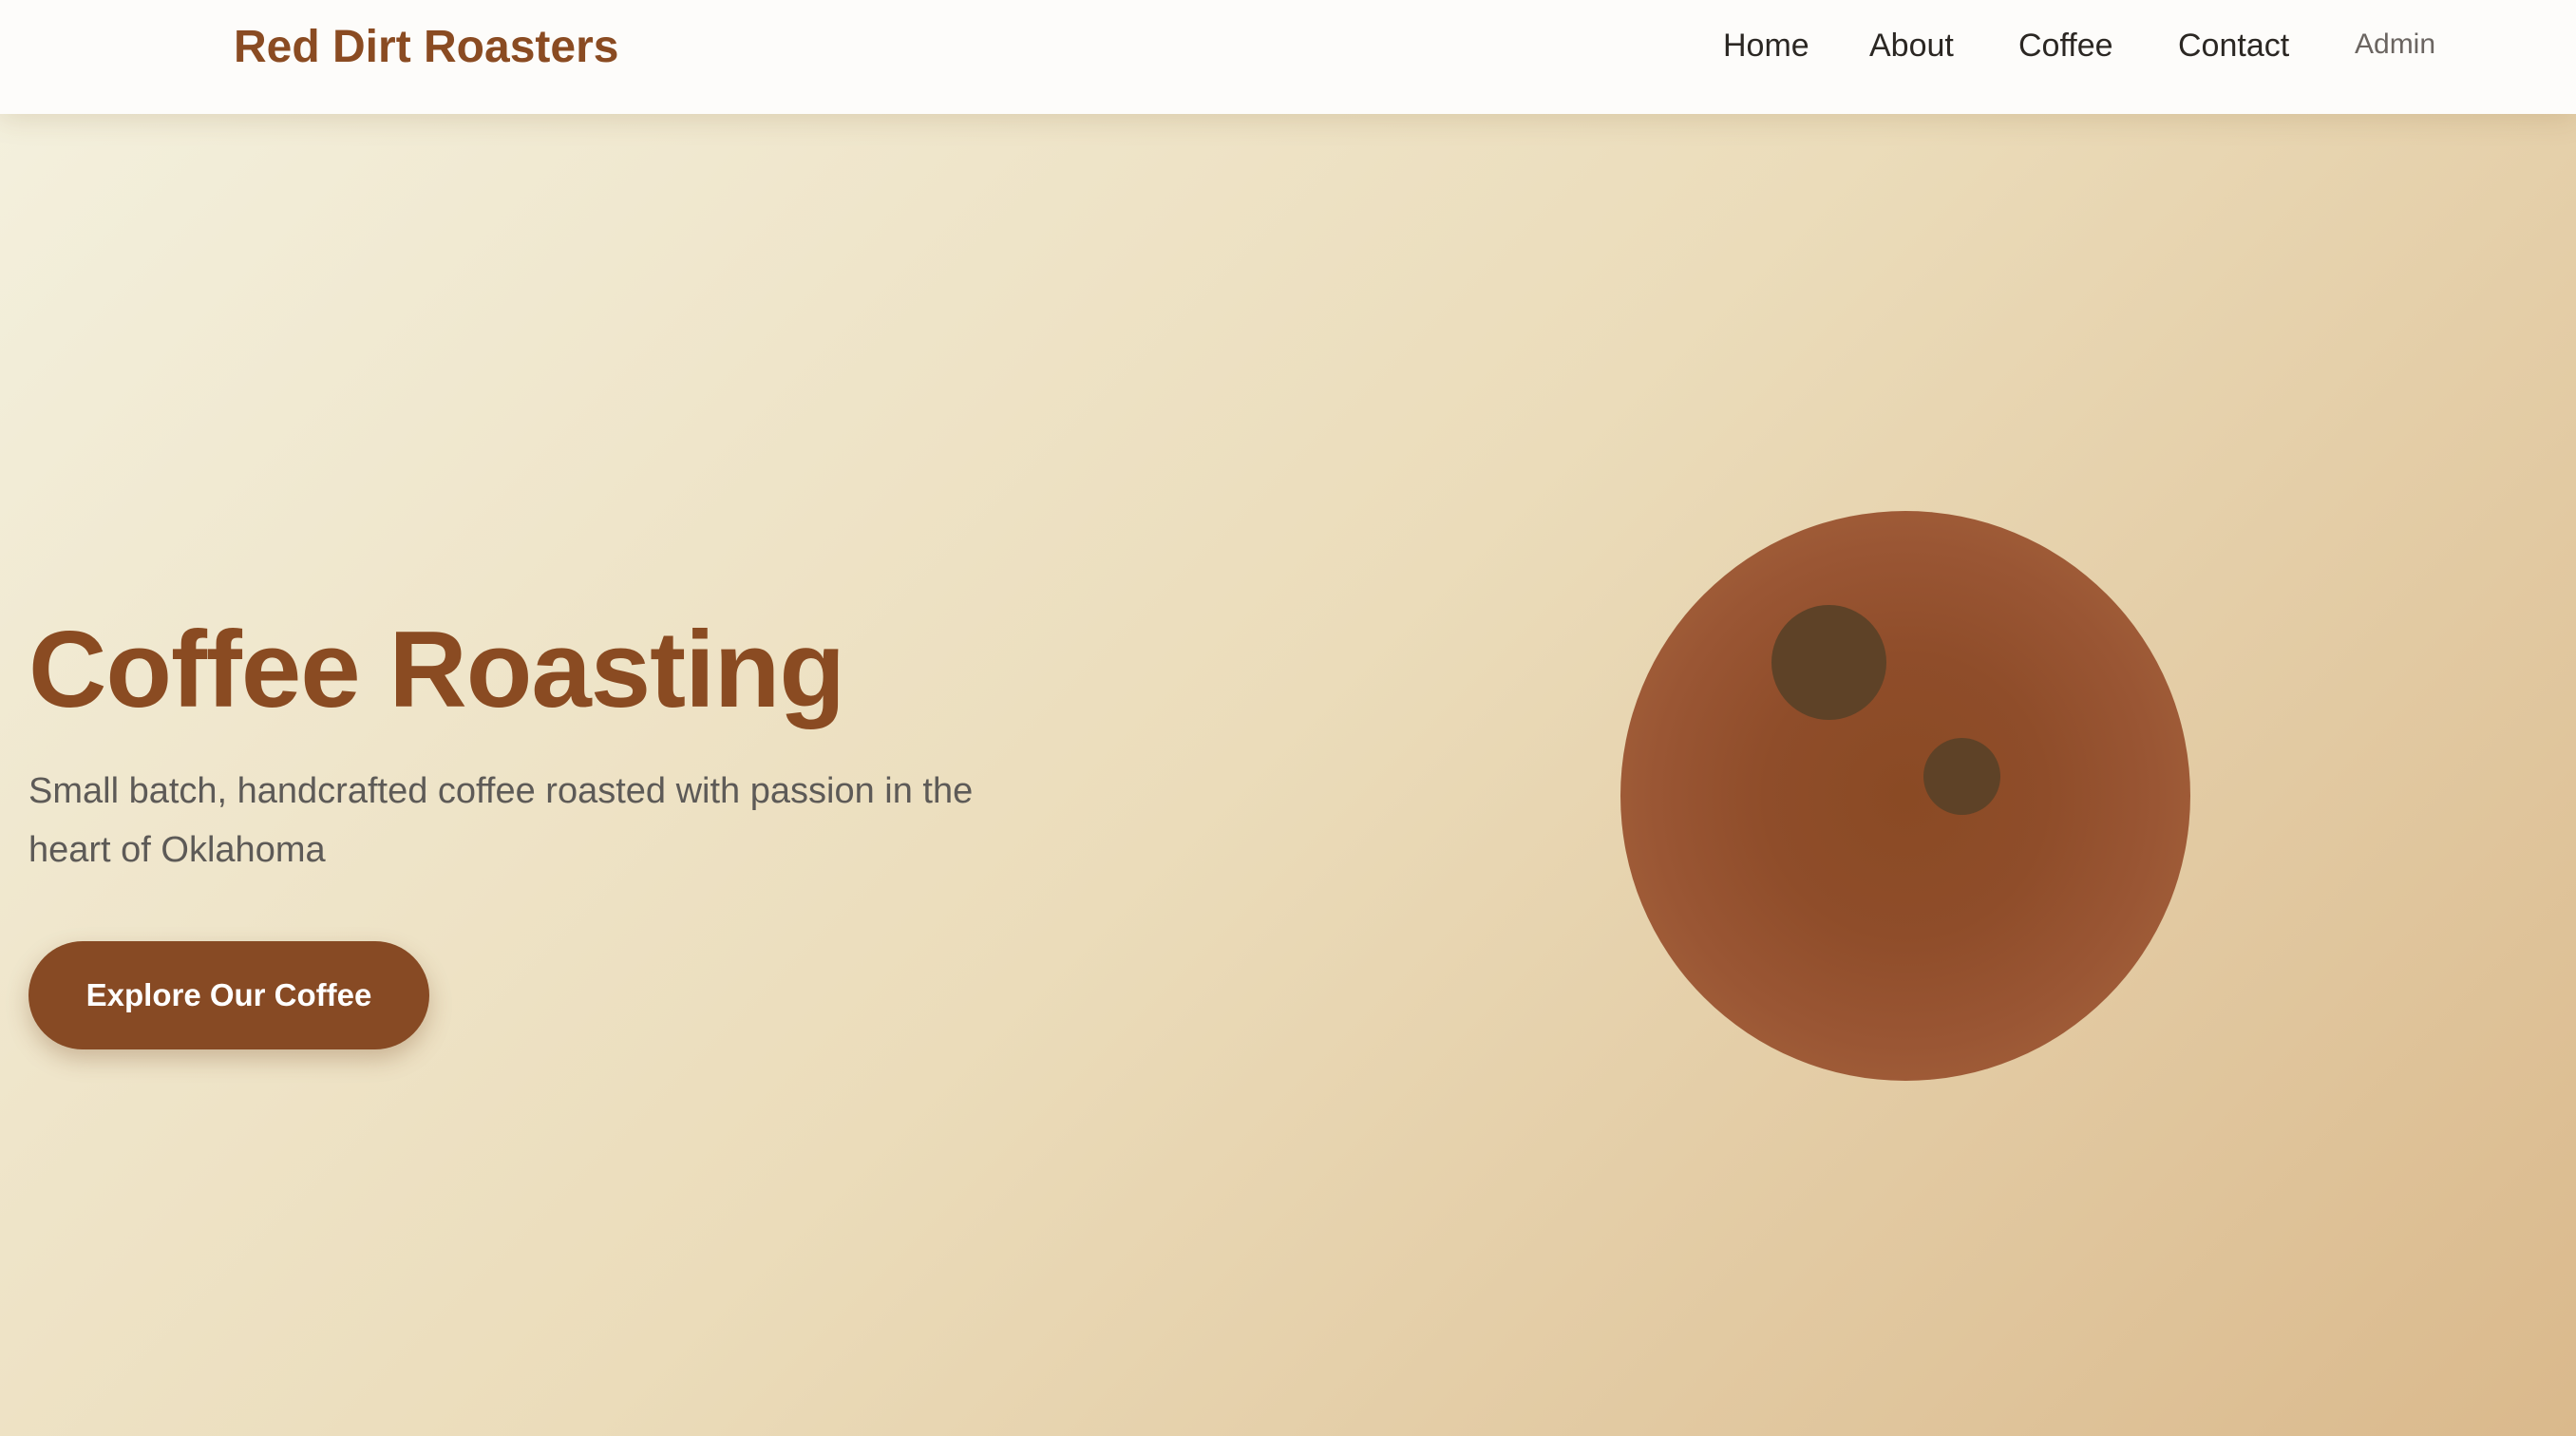  Describe the element at coordinates (2233, 47) in the screenshot. I see `nav-link-contact: Contact` at that location.